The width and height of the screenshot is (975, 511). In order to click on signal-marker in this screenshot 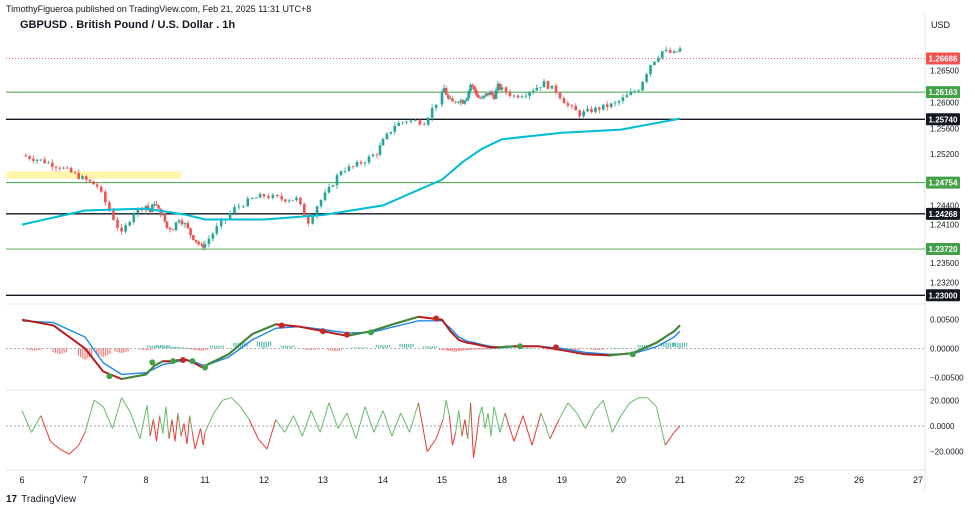, I will do `click(556, 347)`.